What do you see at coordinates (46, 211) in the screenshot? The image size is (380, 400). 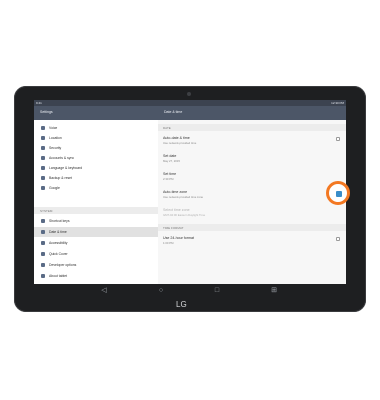 I see `section-label: SYSTEM` at bounding box center [46, 211].